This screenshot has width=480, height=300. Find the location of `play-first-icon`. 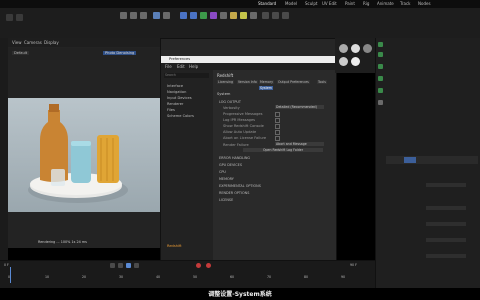

play-first-icon is located at coordinates (112, 265).